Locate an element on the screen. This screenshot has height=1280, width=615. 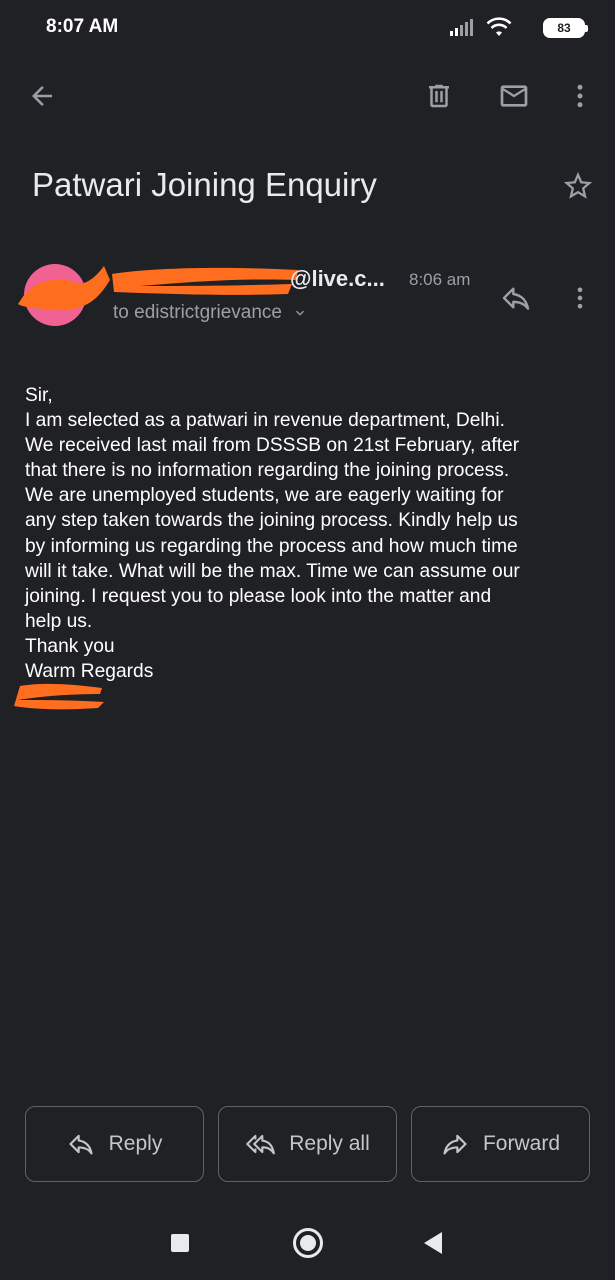
battery-level: 83 is located at coordinates (564, 28).